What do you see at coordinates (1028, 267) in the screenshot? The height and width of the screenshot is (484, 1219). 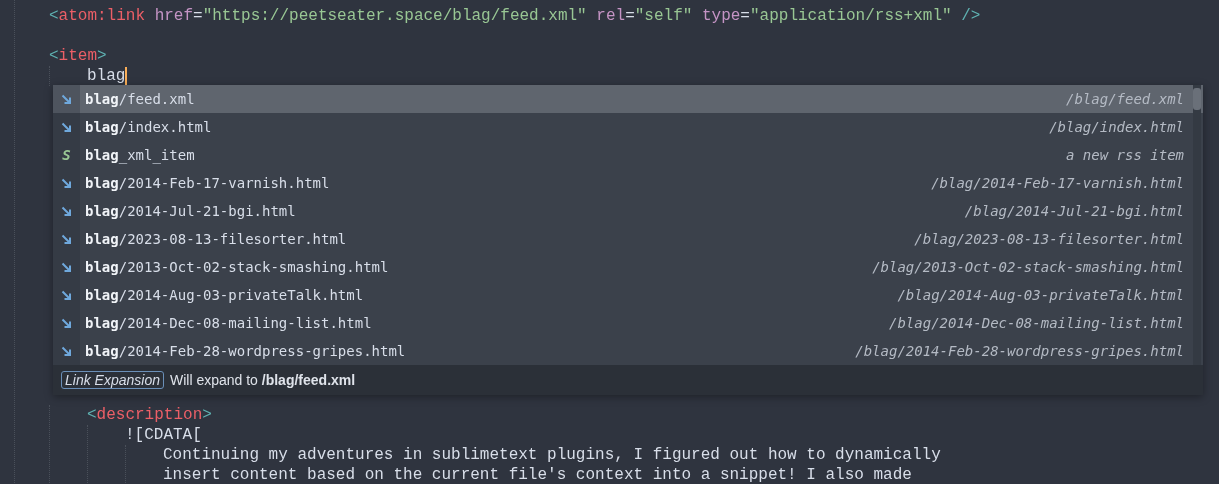 I see `completion-annotation: /blag/2013-Oct-02-stack-smashing.html` at bounding box center [1028, 267].